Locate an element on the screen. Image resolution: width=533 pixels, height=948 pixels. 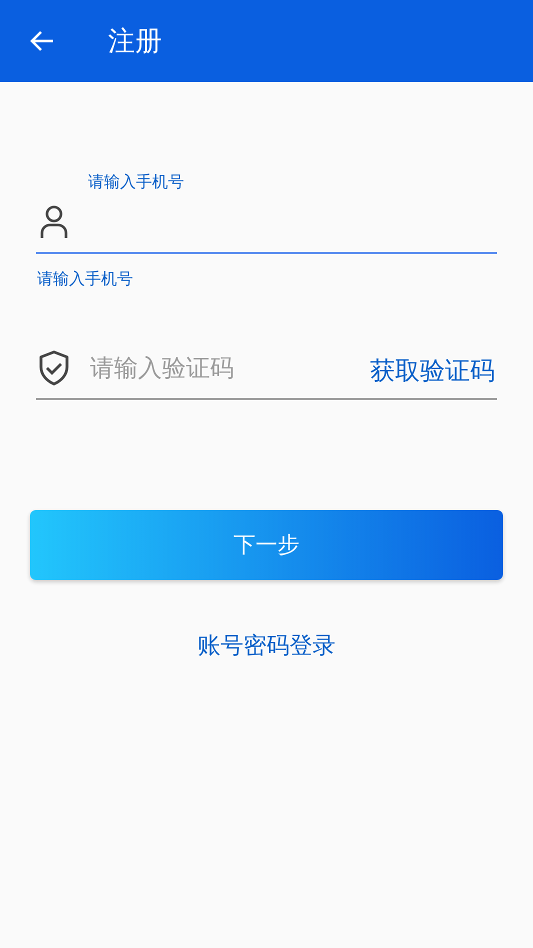
shield-check-icon is located at coordinates (54, 368).